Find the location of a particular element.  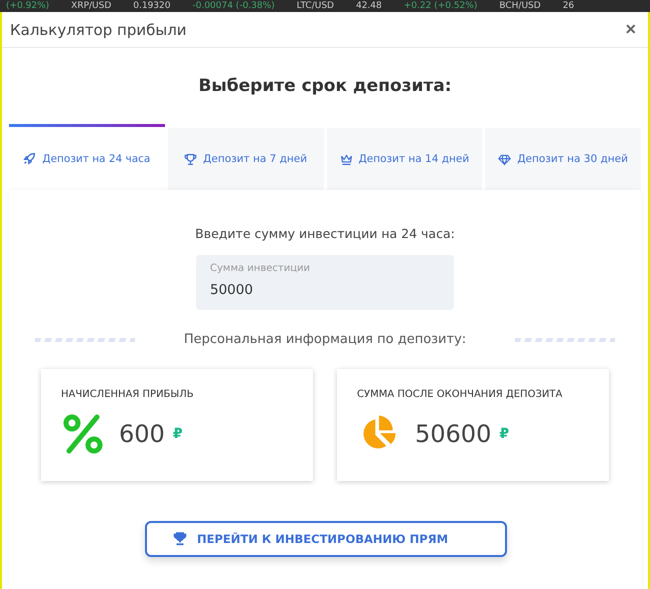

ticker-text: XRP/USD is located at coordinates (91, 6).